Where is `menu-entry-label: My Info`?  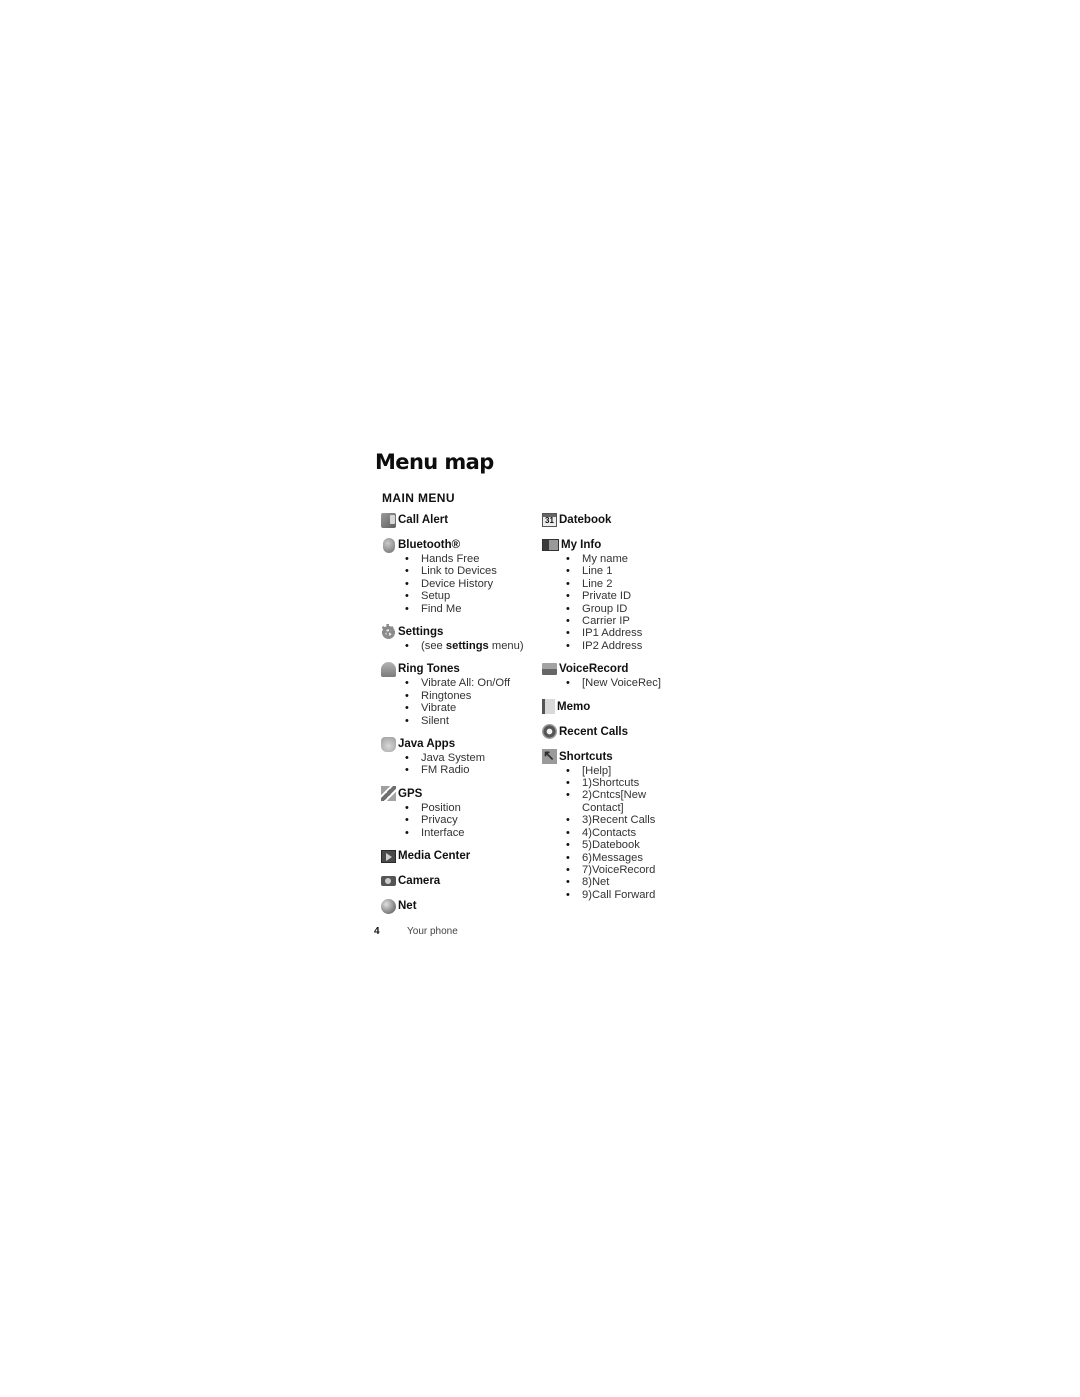
menu-entry-label: My Info is located at coordinates (581, 545).